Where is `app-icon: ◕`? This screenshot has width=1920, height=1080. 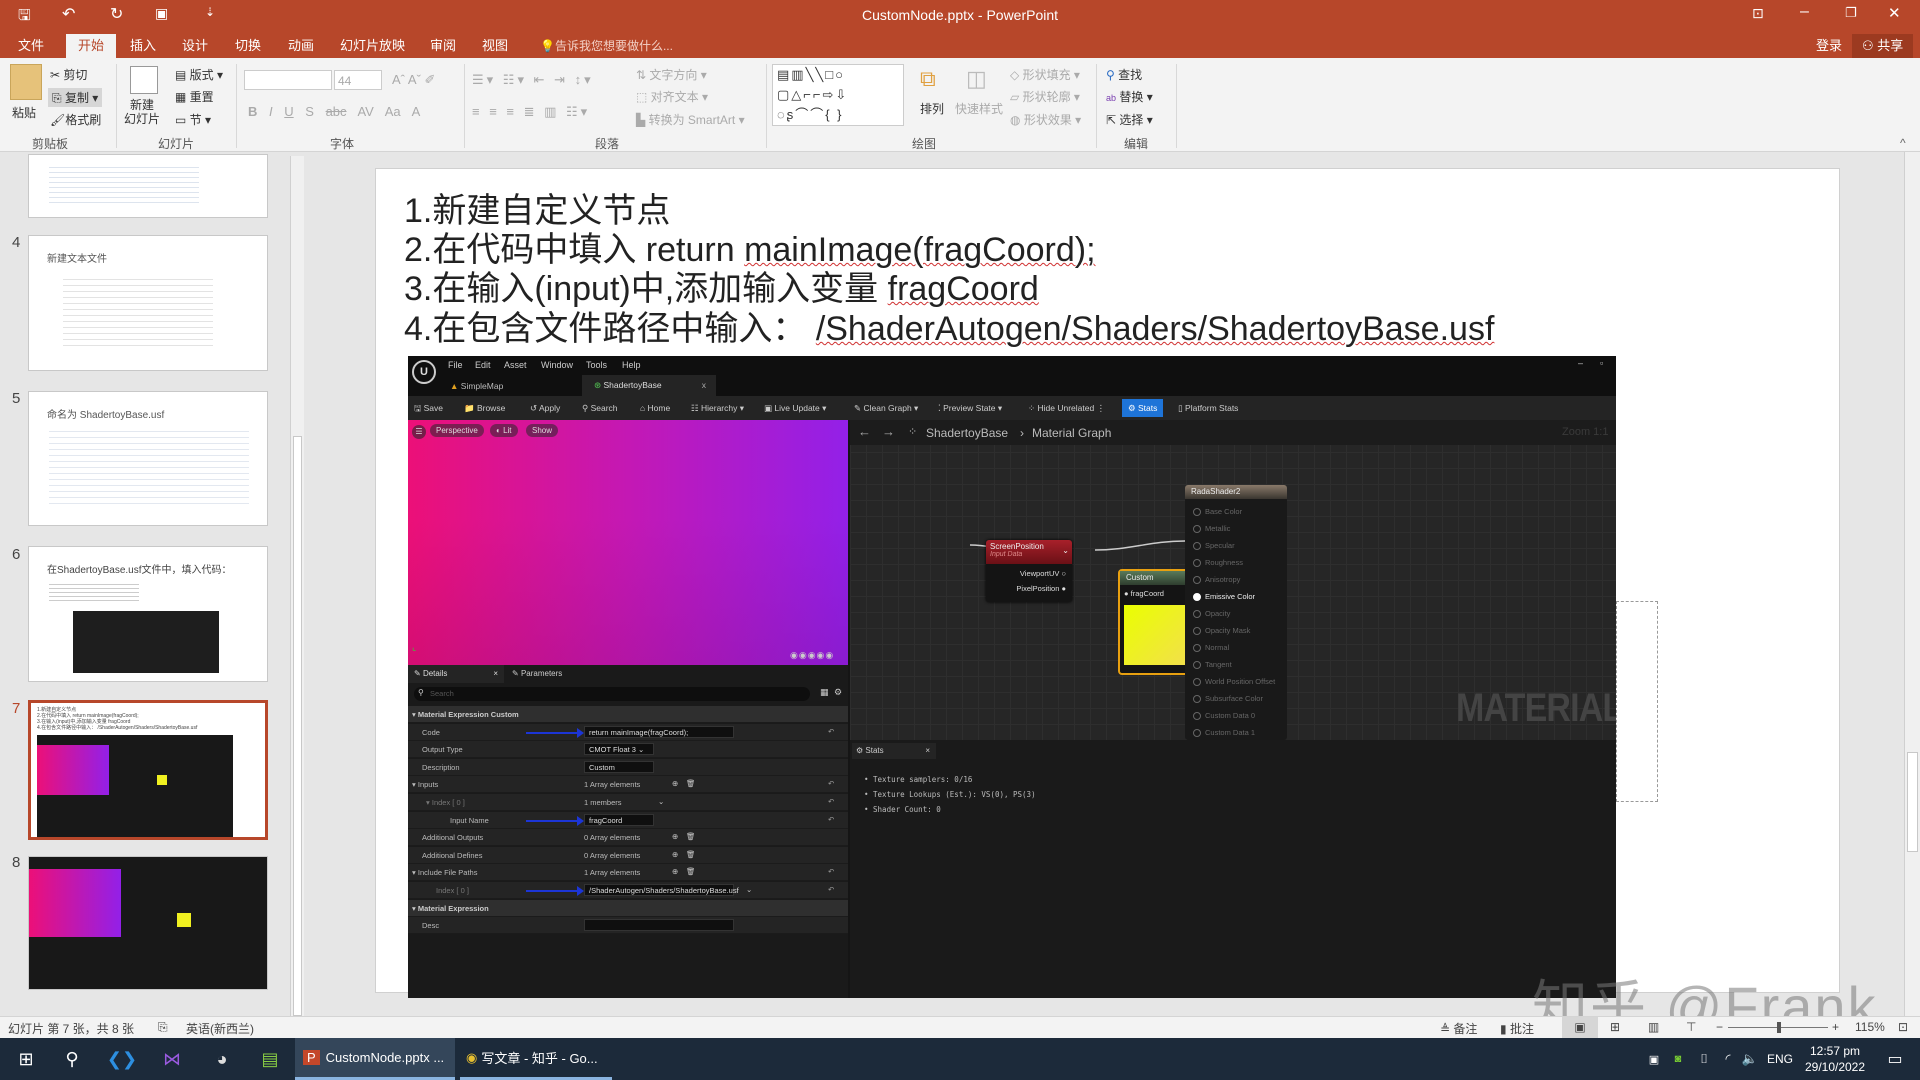
app-icon: ◕ is located at coordinates (222, 1059).